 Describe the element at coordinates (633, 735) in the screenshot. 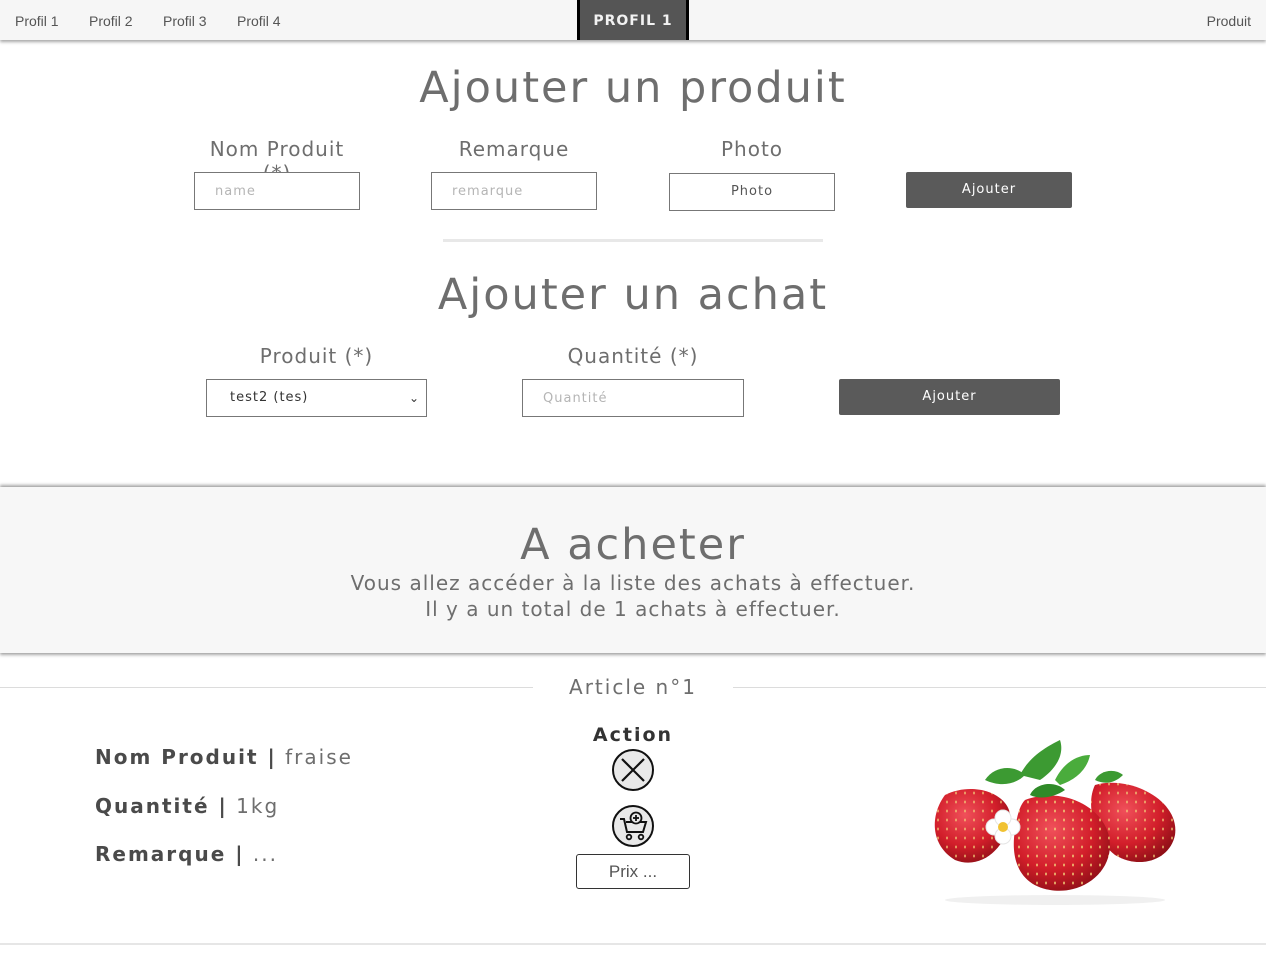

I see `action-label: Action` at that location.